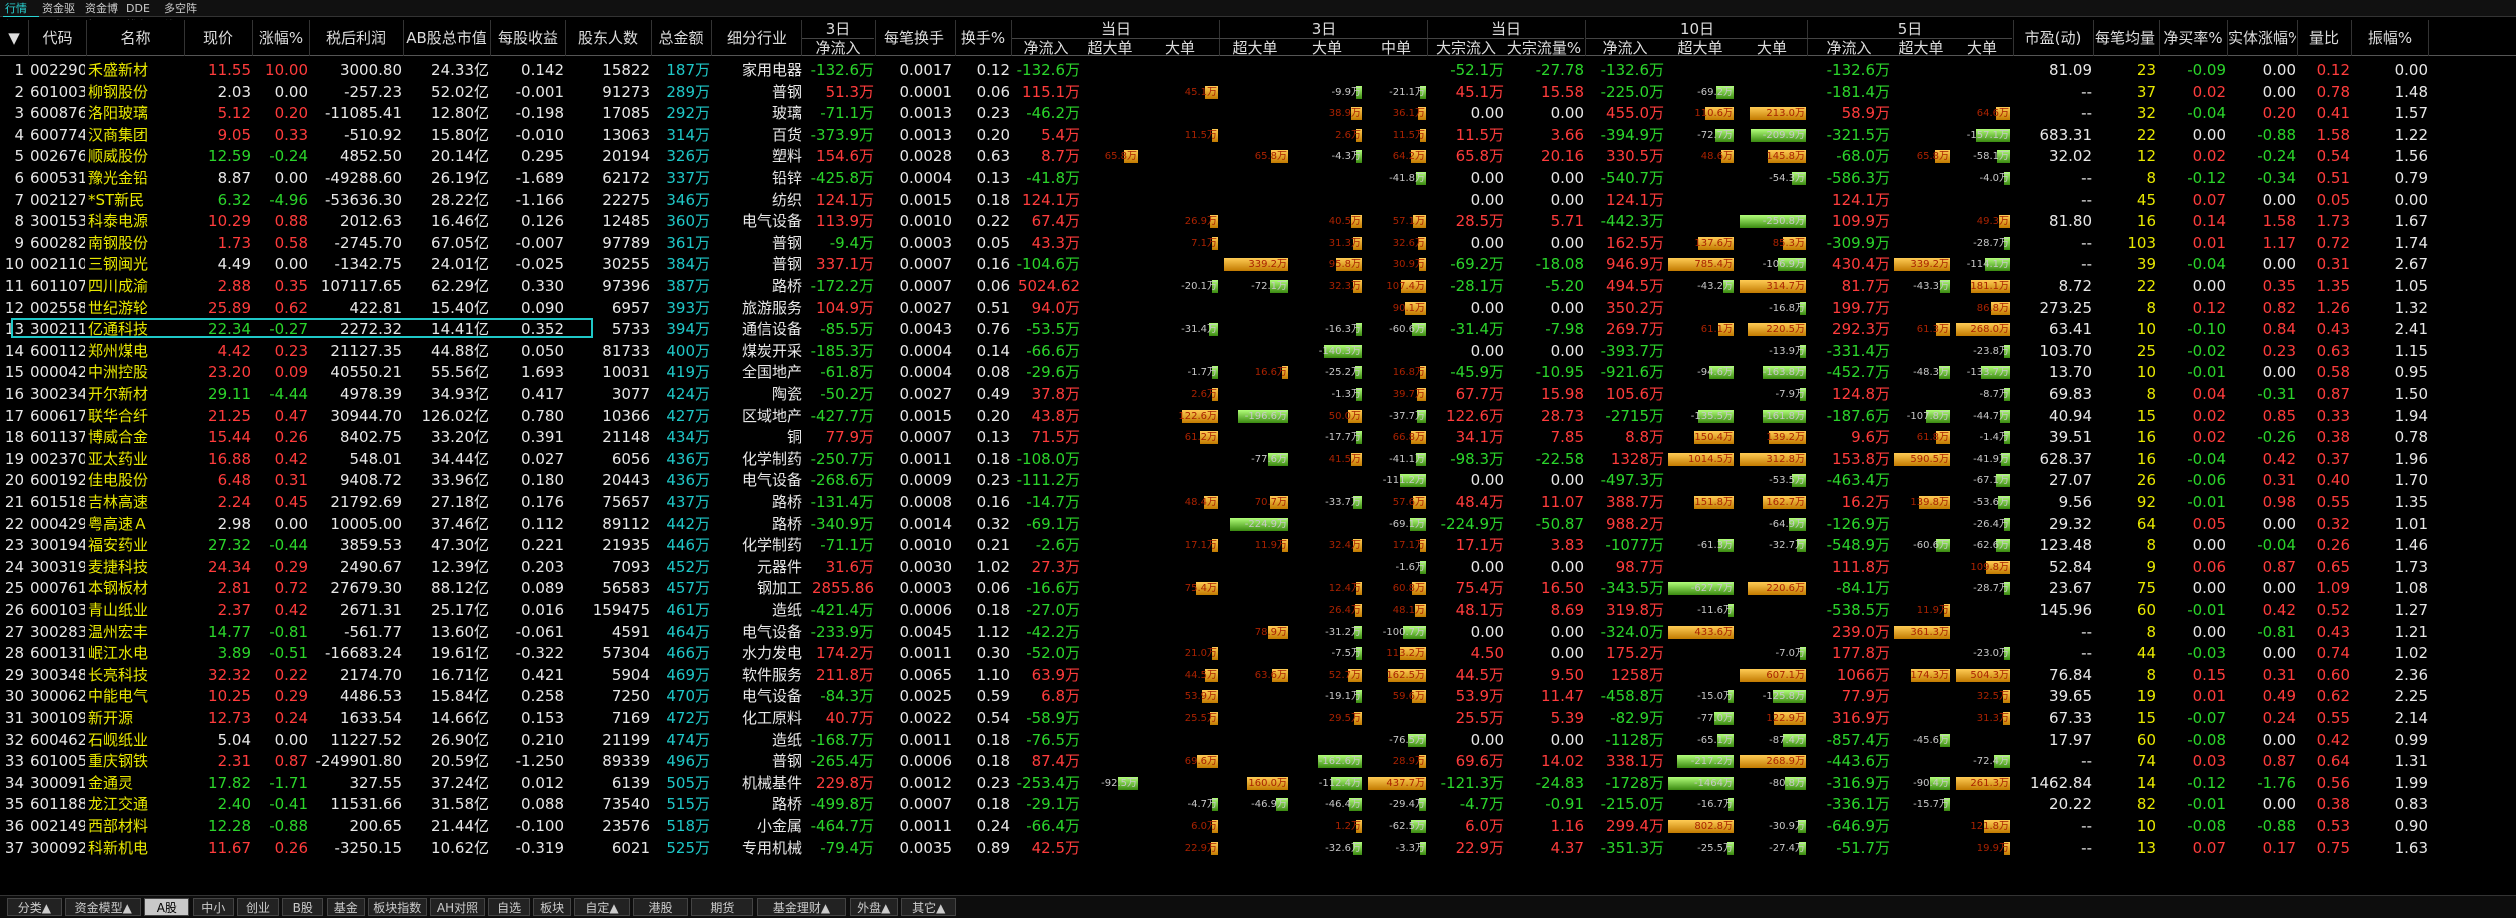  What do you see at coordinates (135, 417) in the screenshot?
I see `name: 联华合纤` at bounding box center [135, 417].